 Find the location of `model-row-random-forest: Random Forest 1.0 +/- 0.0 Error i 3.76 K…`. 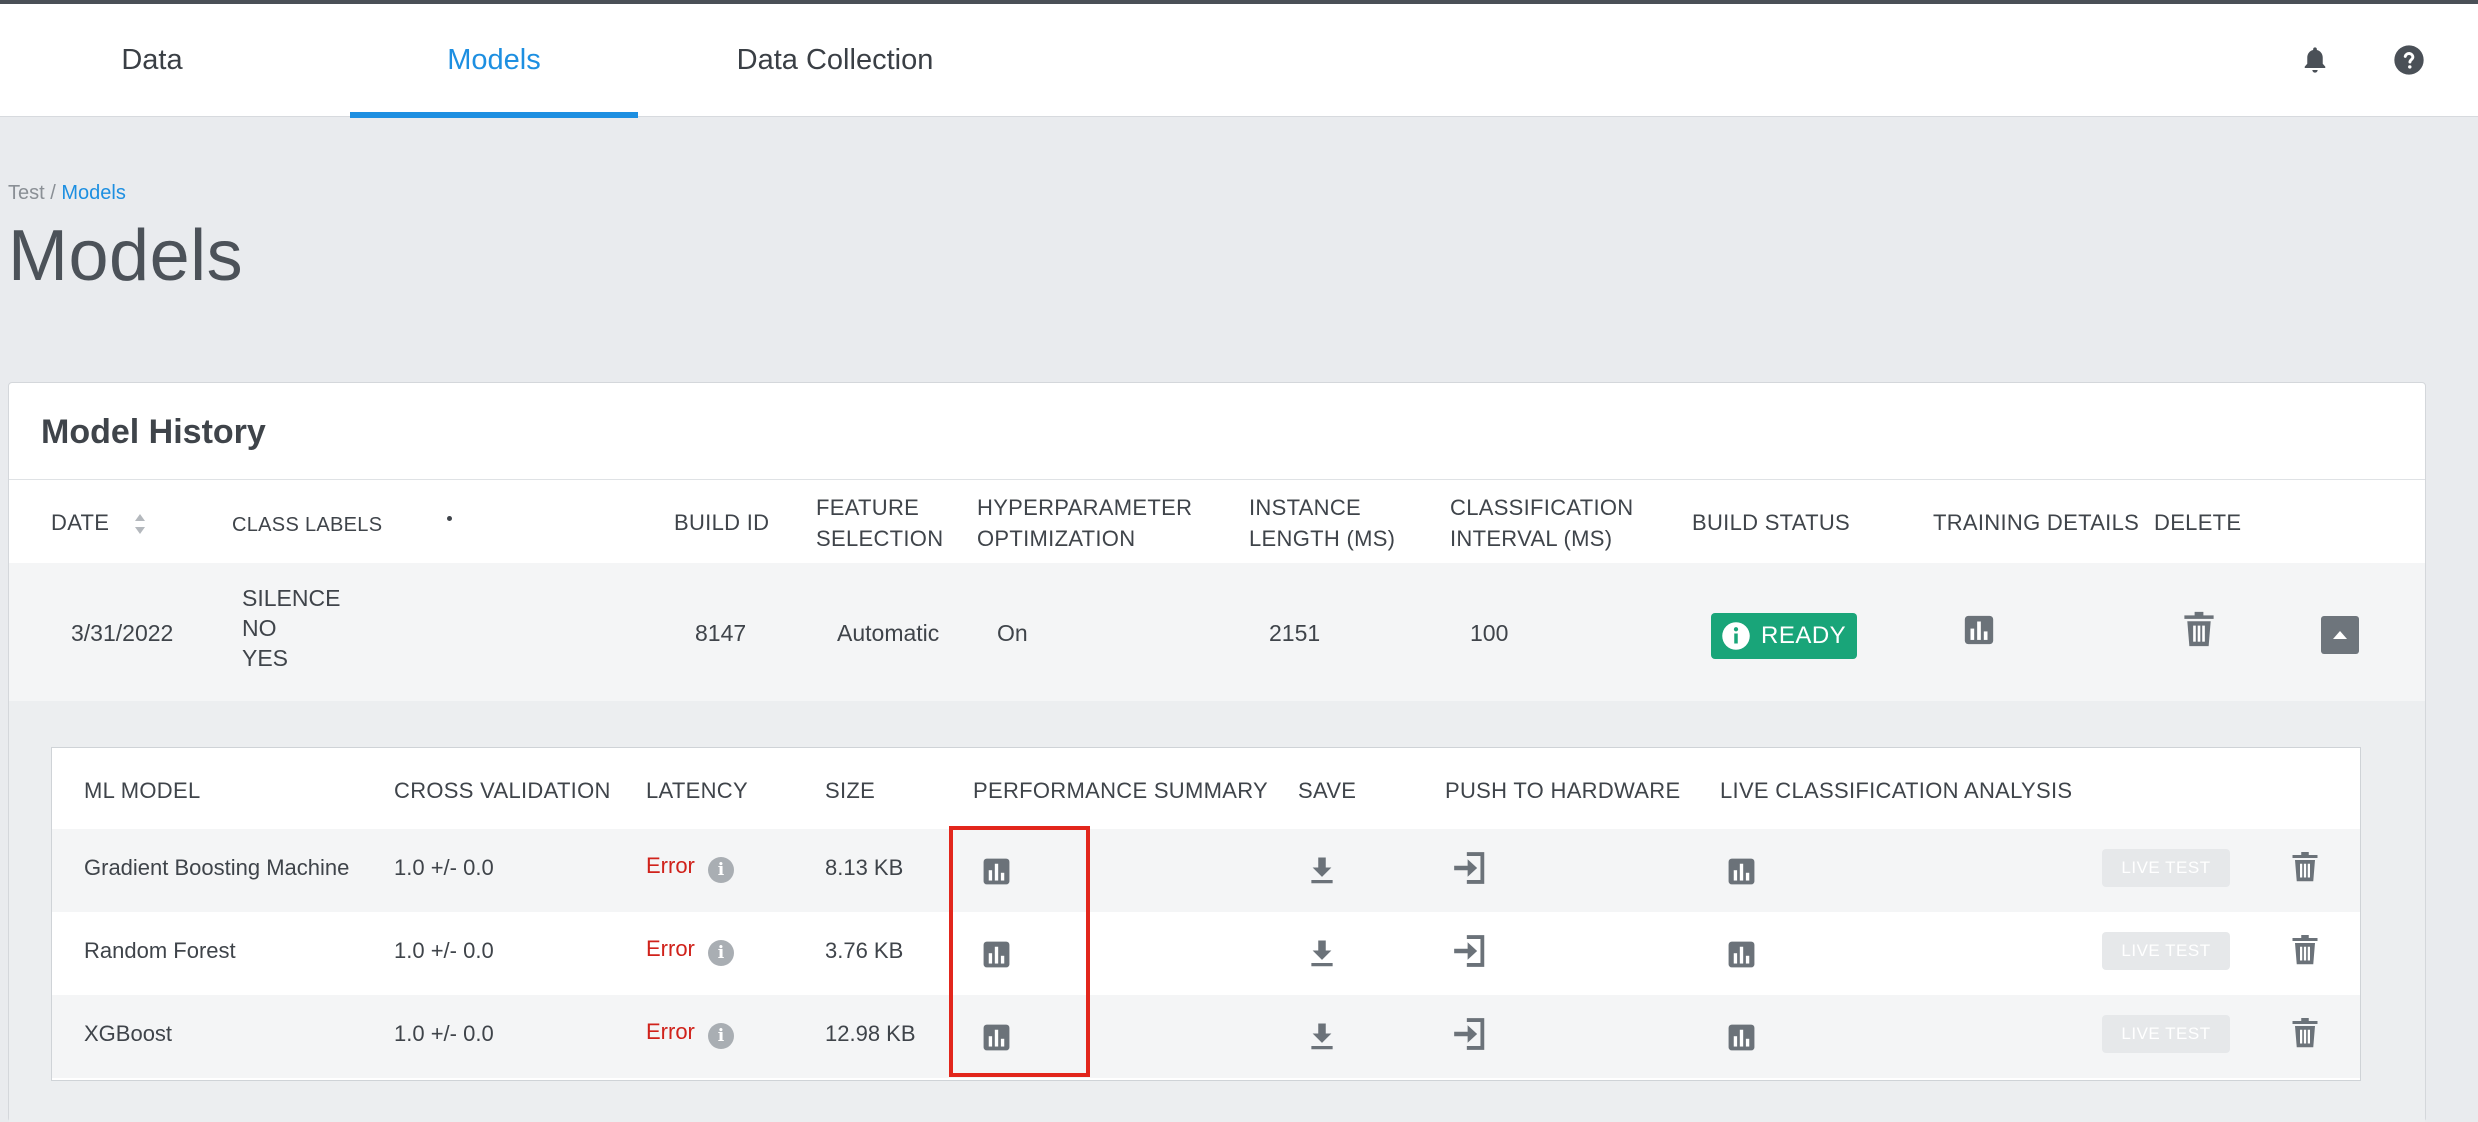

model-row-random-forest: Random Forest 1.0 +/- 0.0 Error i 3.76 K… is located at coordinates (1206, 953).